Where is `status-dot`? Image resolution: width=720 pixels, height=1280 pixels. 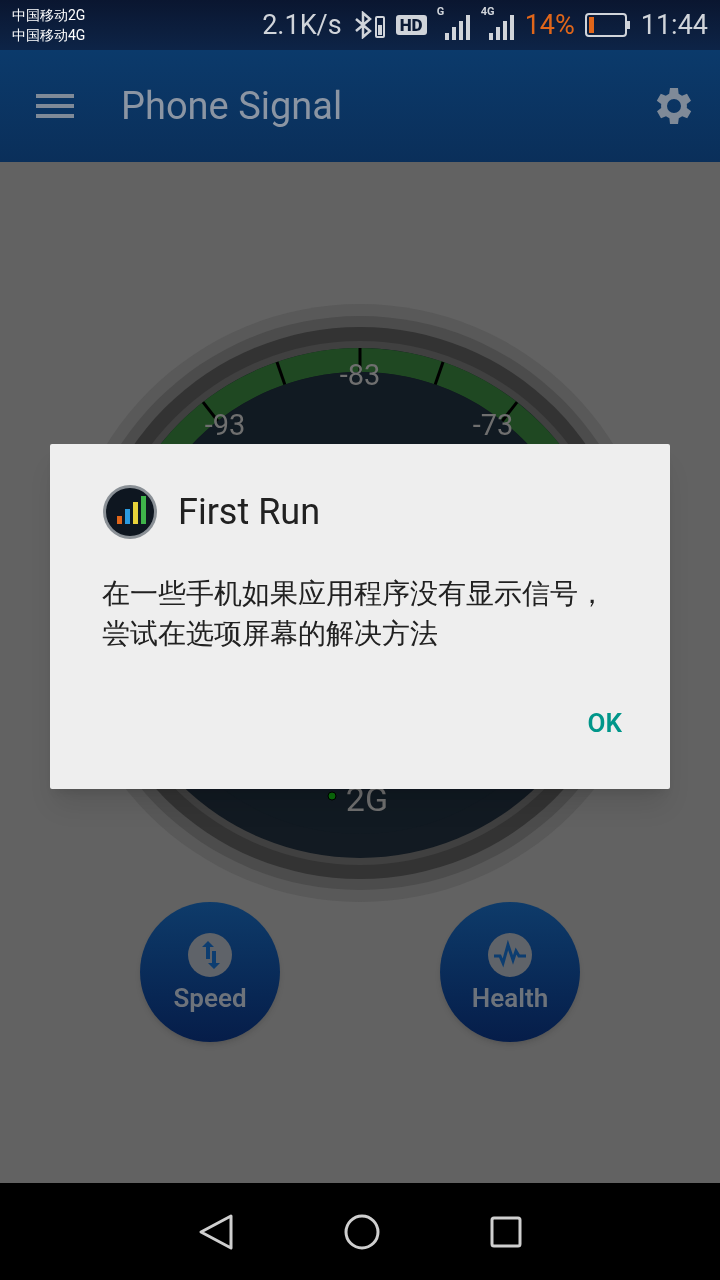 status-dot is located at coordinates (332, 796).